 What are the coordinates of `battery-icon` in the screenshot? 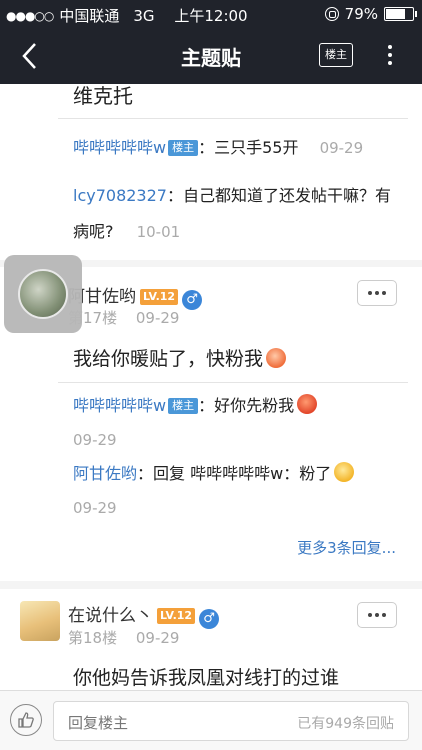 It's located at (400, 14).